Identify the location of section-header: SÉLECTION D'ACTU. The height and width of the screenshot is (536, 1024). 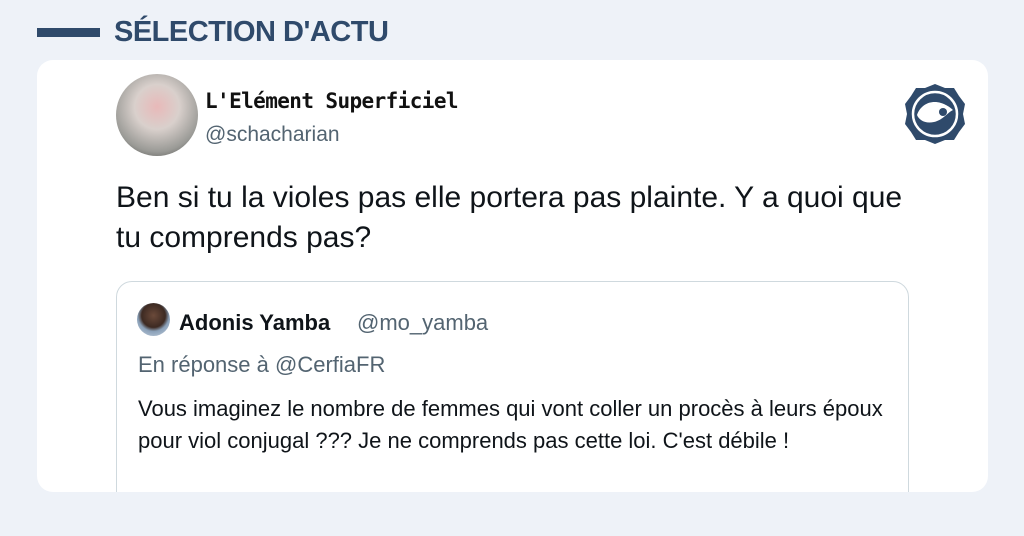
(213, 31).